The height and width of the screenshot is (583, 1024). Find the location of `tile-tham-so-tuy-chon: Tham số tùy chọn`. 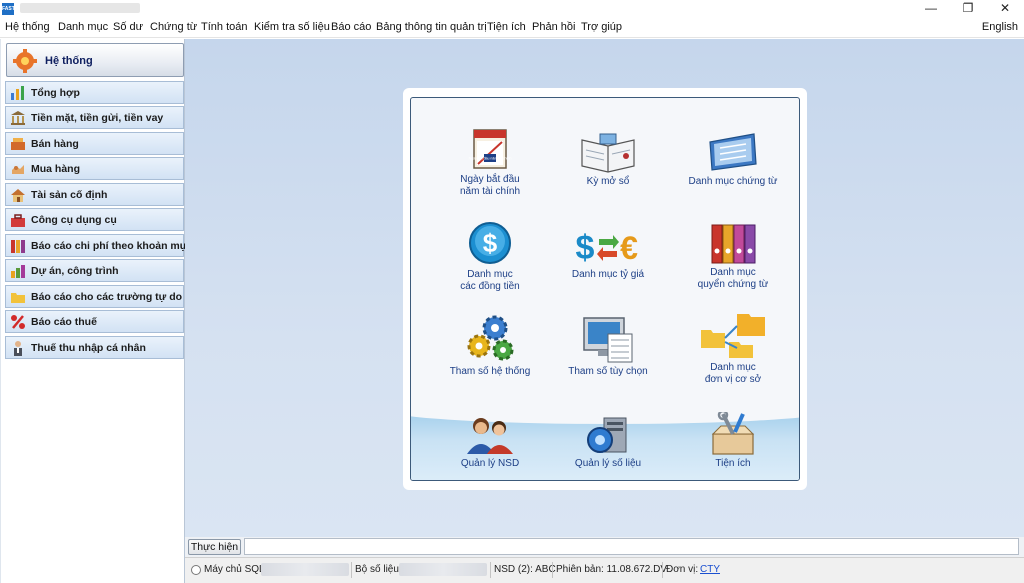

tile-tham-so-tuy-chon: Tham số tùy chọn is located at coordinates (608, 347).